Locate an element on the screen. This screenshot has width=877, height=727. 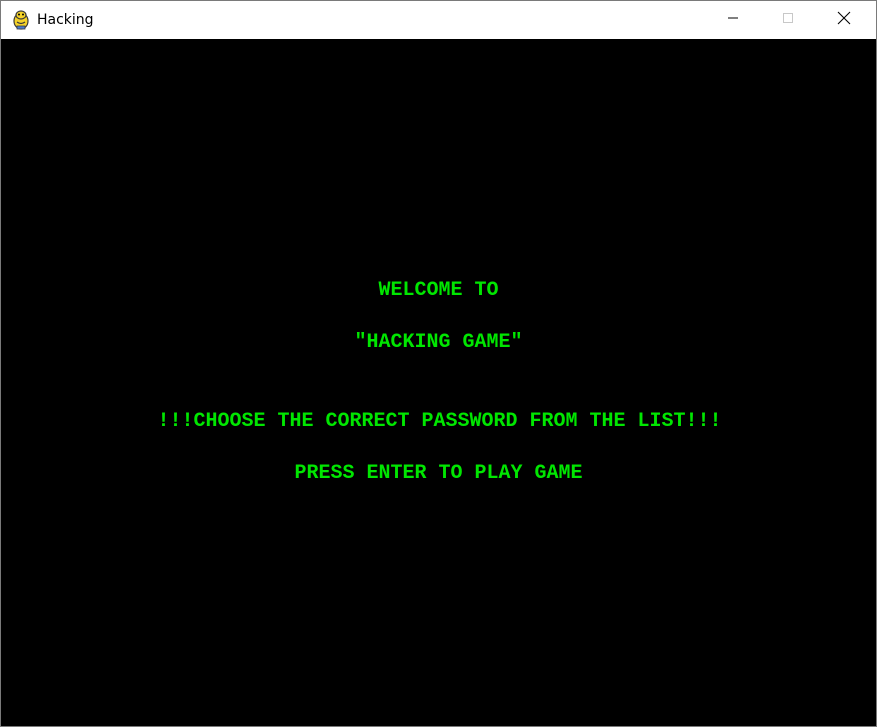
close-icon is located at coordinates (844, 20).